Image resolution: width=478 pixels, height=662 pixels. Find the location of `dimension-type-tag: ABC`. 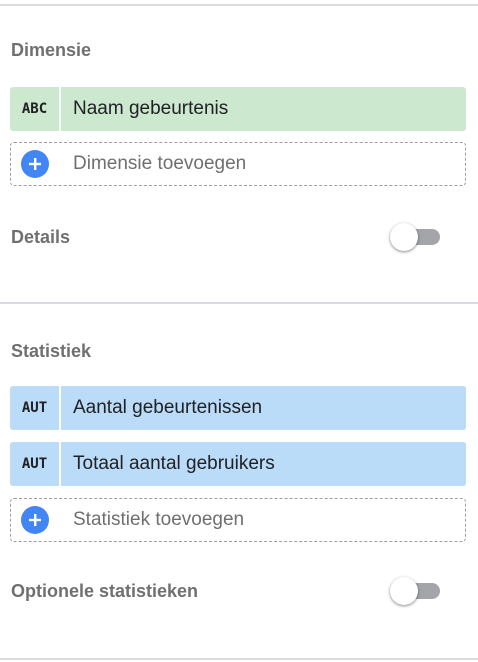

dimension-type-tag: ABC is located at coordinates (35, 109).